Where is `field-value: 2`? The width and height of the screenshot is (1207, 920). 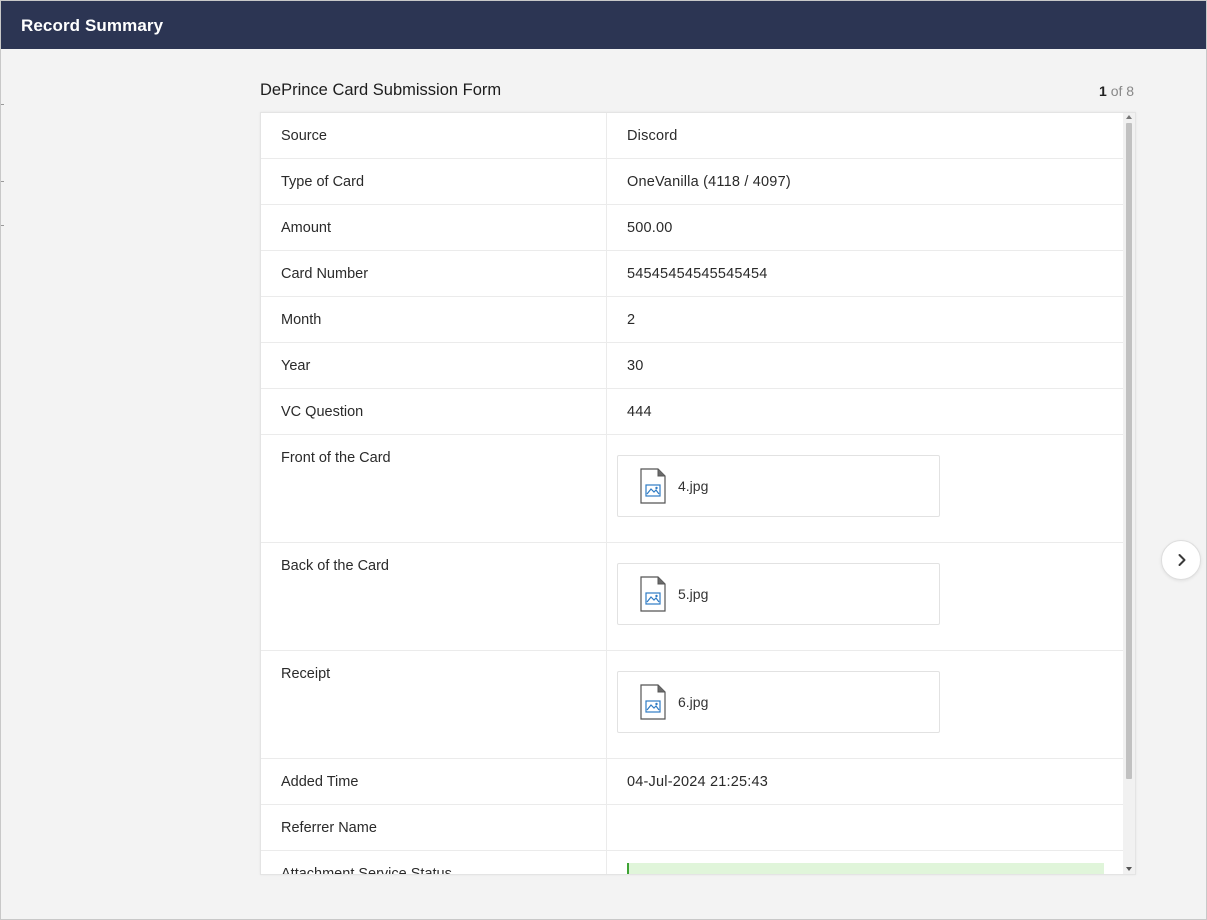
field-value: 2 is located at coordinates (631, 320).